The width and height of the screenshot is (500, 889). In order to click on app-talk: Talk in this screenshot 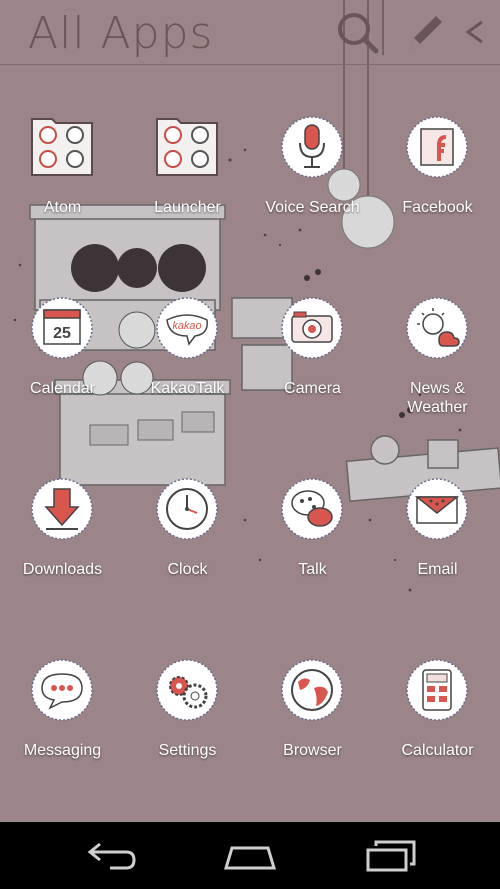, I will do `click(312, 552)`.